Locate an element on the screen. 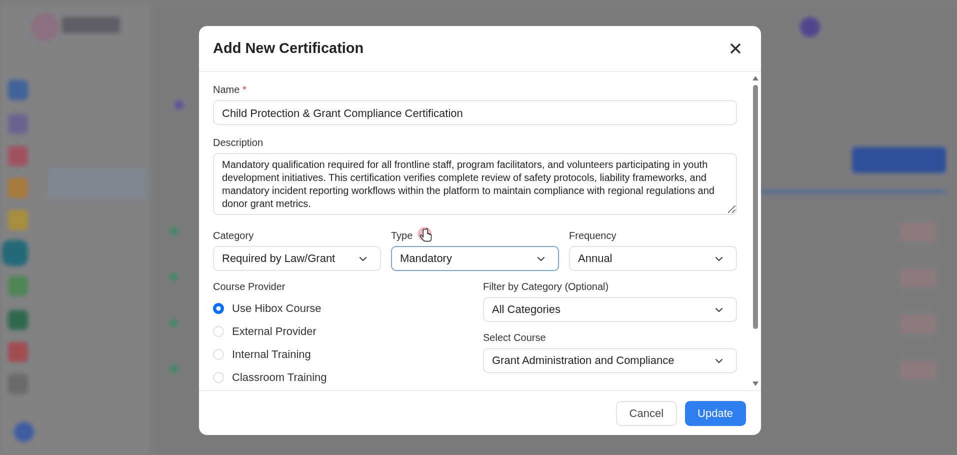 Image resolution: width=957 pixels, height=455 pixels. field-label: Type is located at coordinates (402, 236).